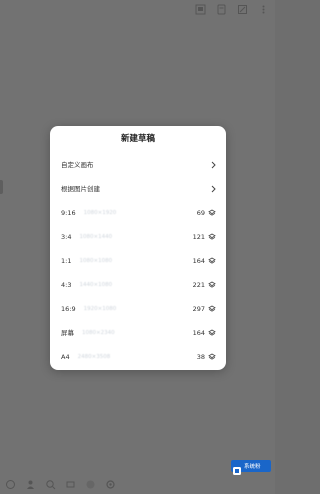 The width and height of the screenshot is (320, 494). I want to click on preset-row: 1:1 1080×1080 164, so click(138, 261).